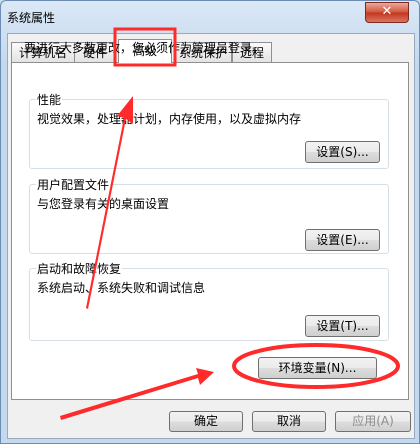  I want to click on close-icon: ✕, so click(387, 11).